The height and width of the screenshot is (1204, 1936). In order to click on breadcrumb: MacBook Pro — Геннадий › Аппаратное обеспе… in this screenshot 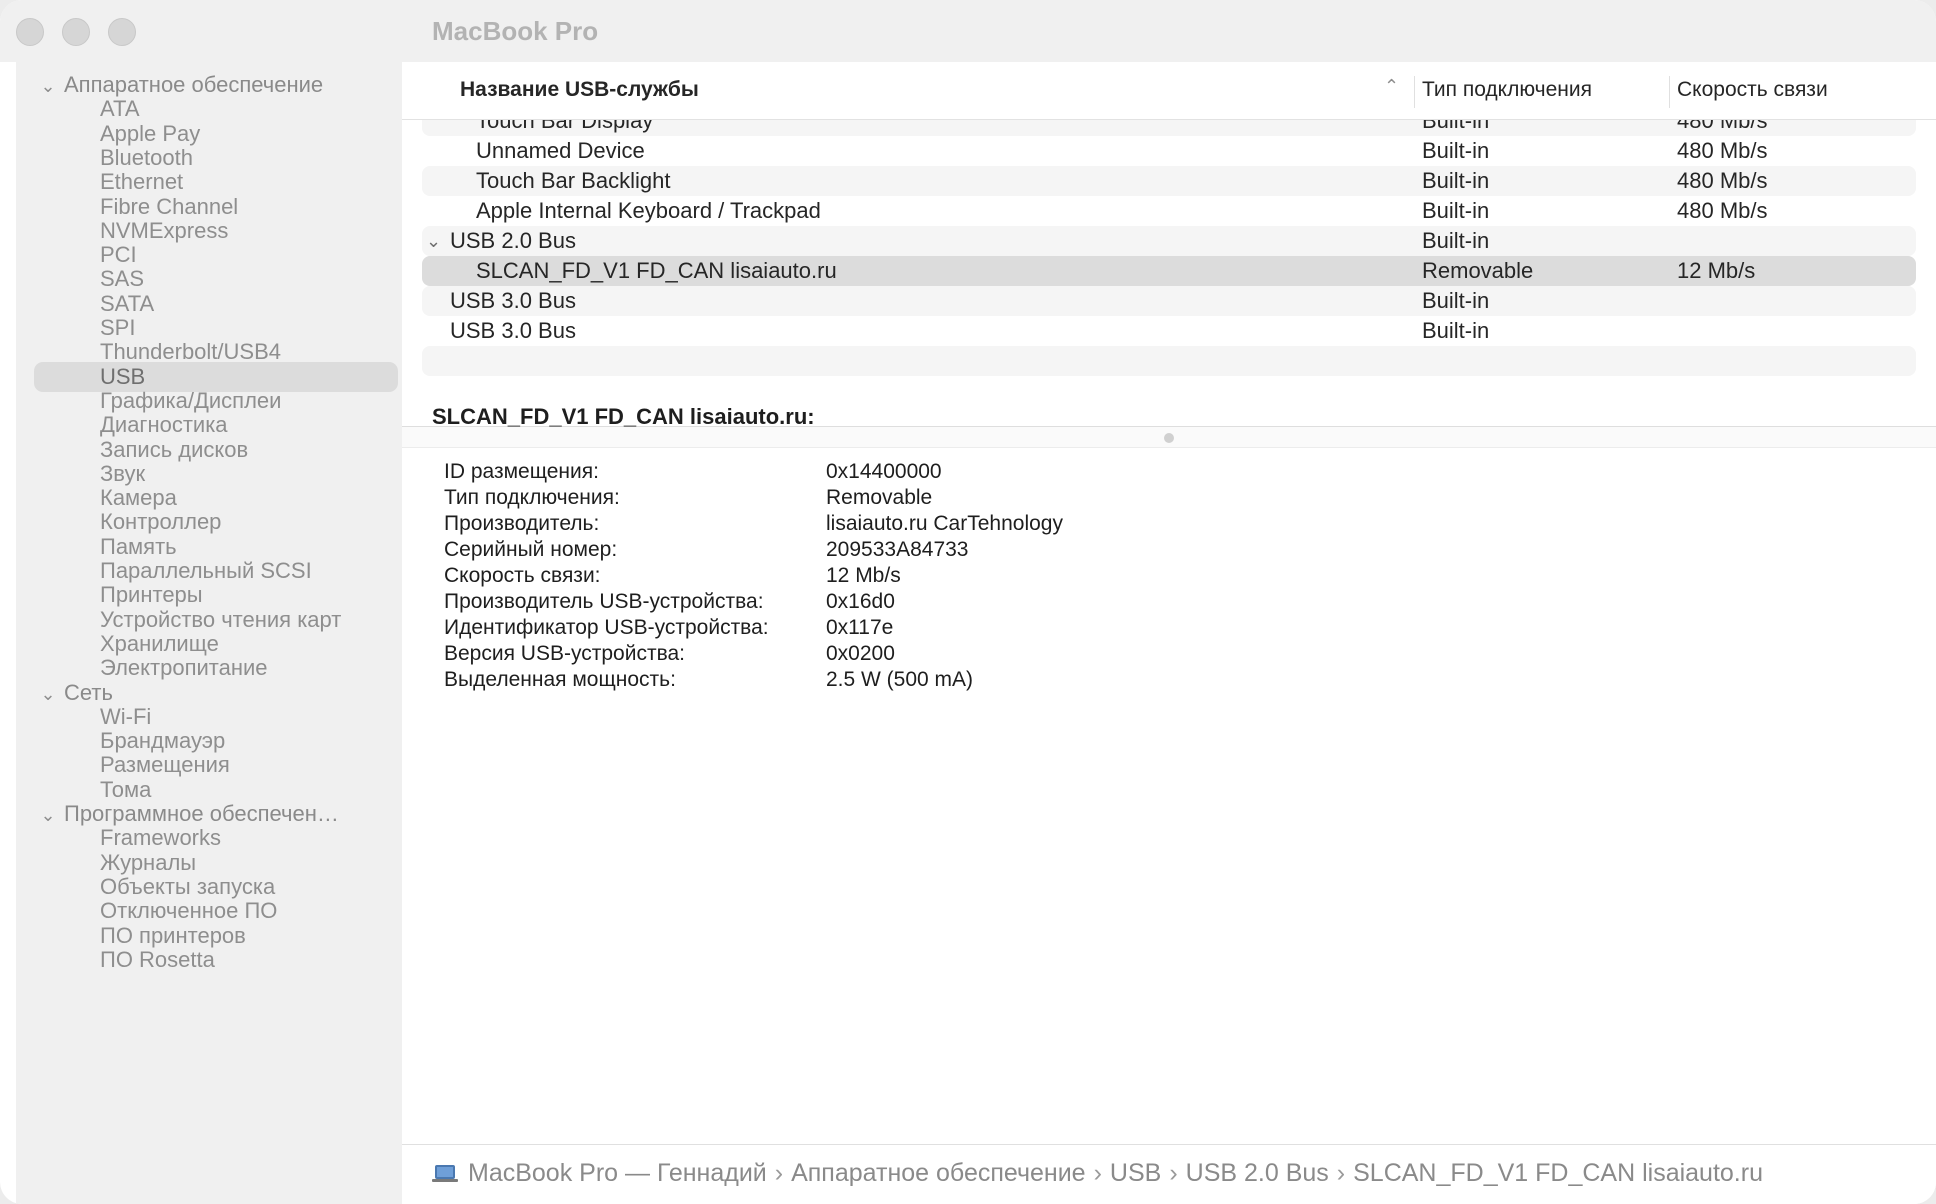, I will do `click(1097, 1173)`.